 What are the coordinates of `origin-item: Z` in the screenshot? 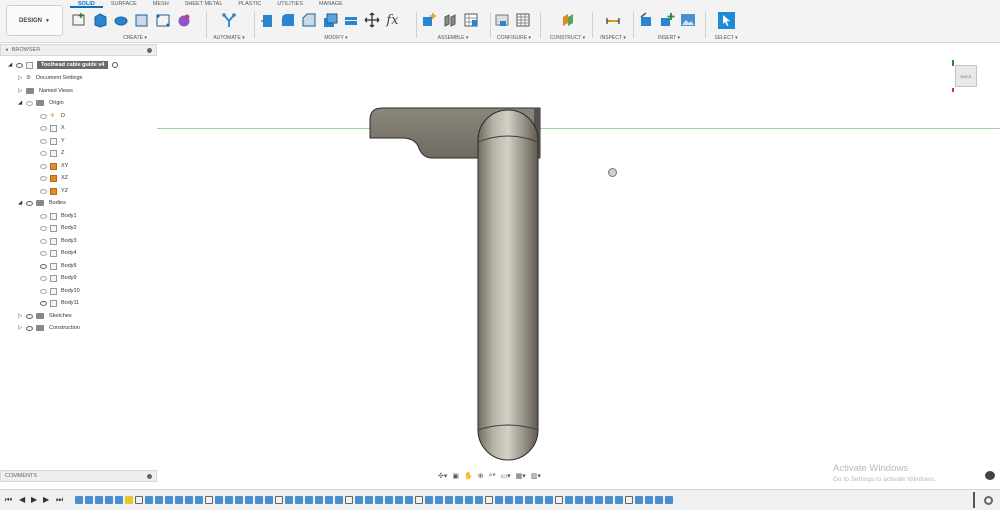 It's located at (52, 153).